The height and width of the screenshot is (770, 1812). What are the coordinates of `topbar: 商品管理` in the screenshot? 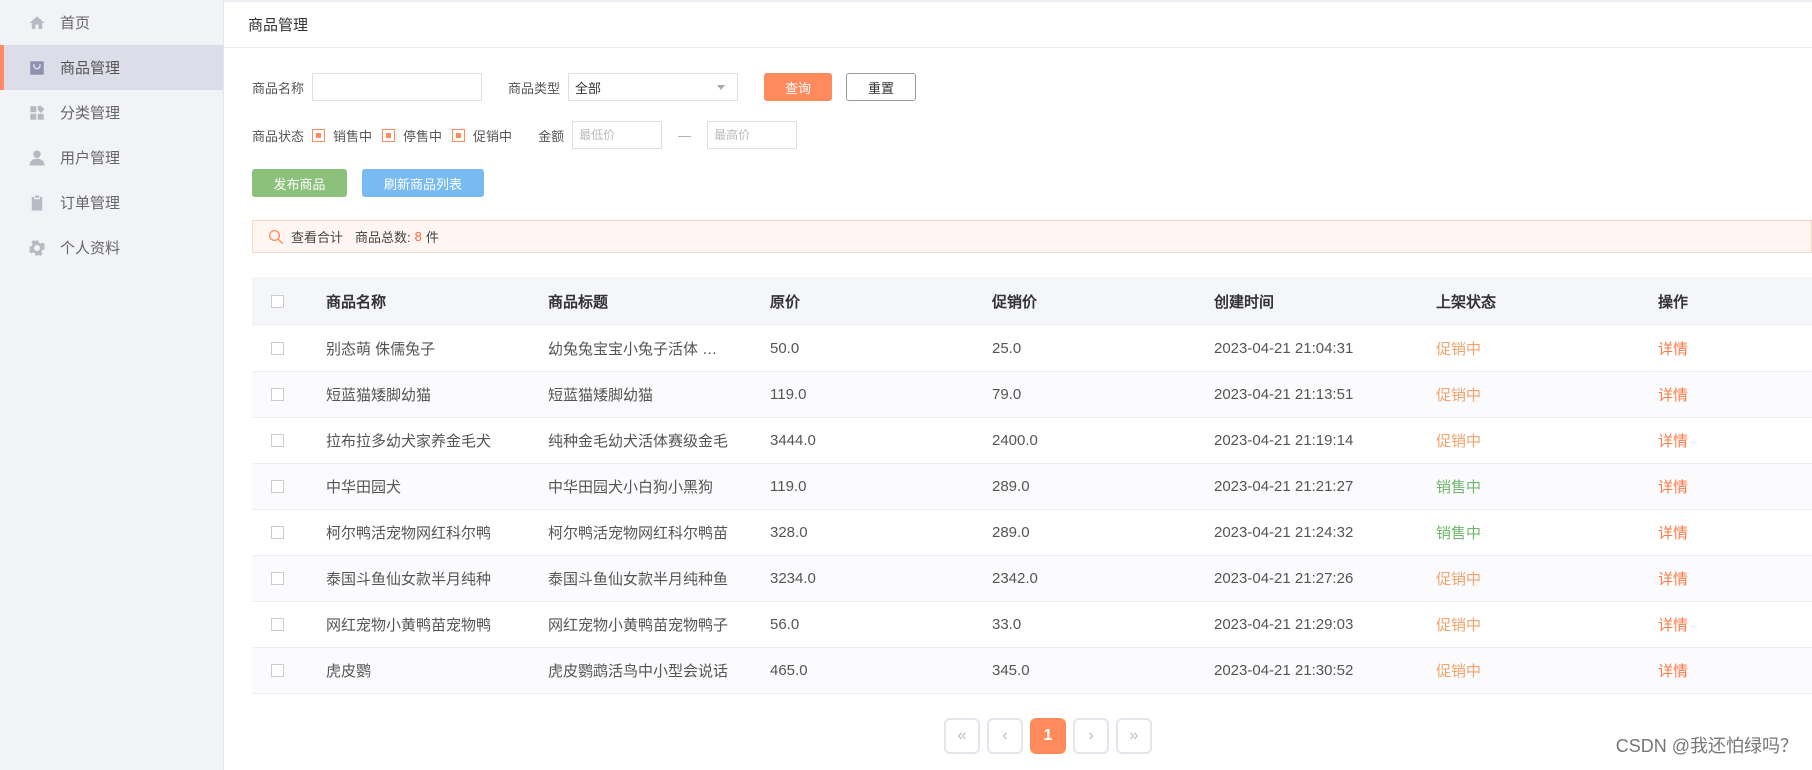 It's located at (1018, 24).